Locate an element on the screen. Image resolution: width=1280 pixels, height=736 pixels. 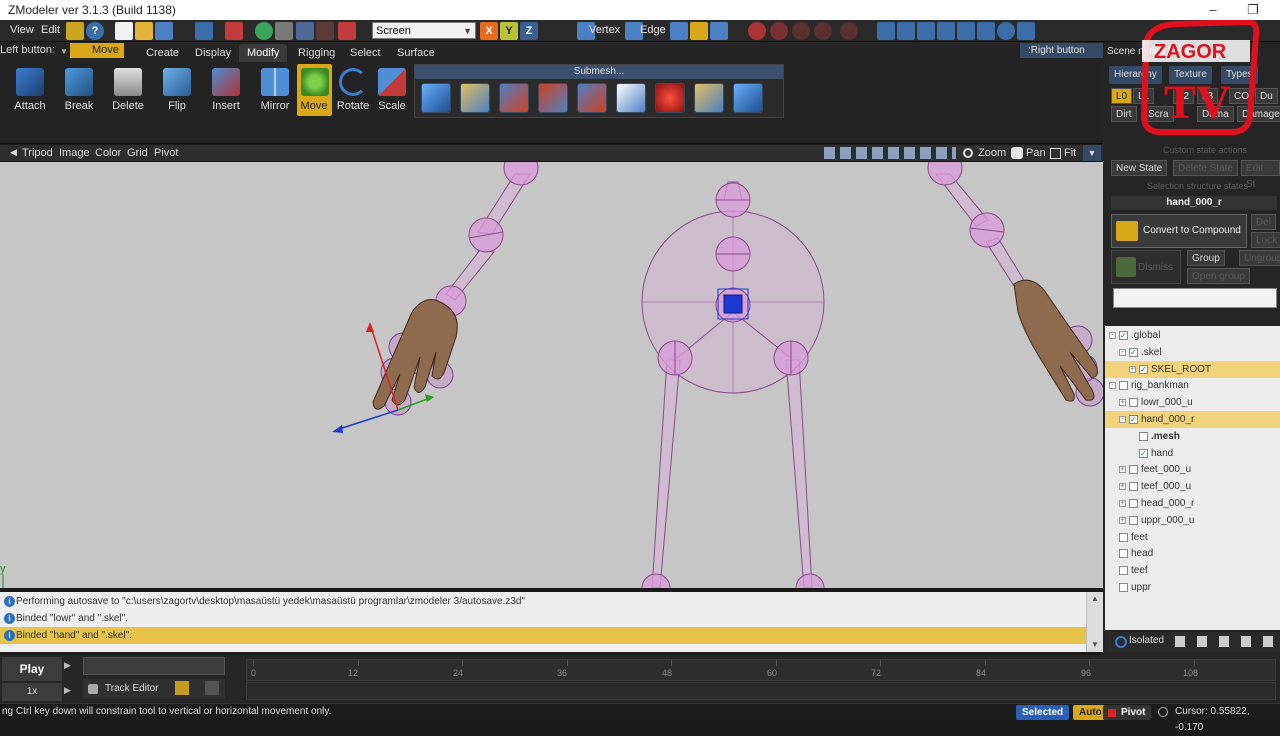
snap-vertex-icon is located at coordinates (823, 31).